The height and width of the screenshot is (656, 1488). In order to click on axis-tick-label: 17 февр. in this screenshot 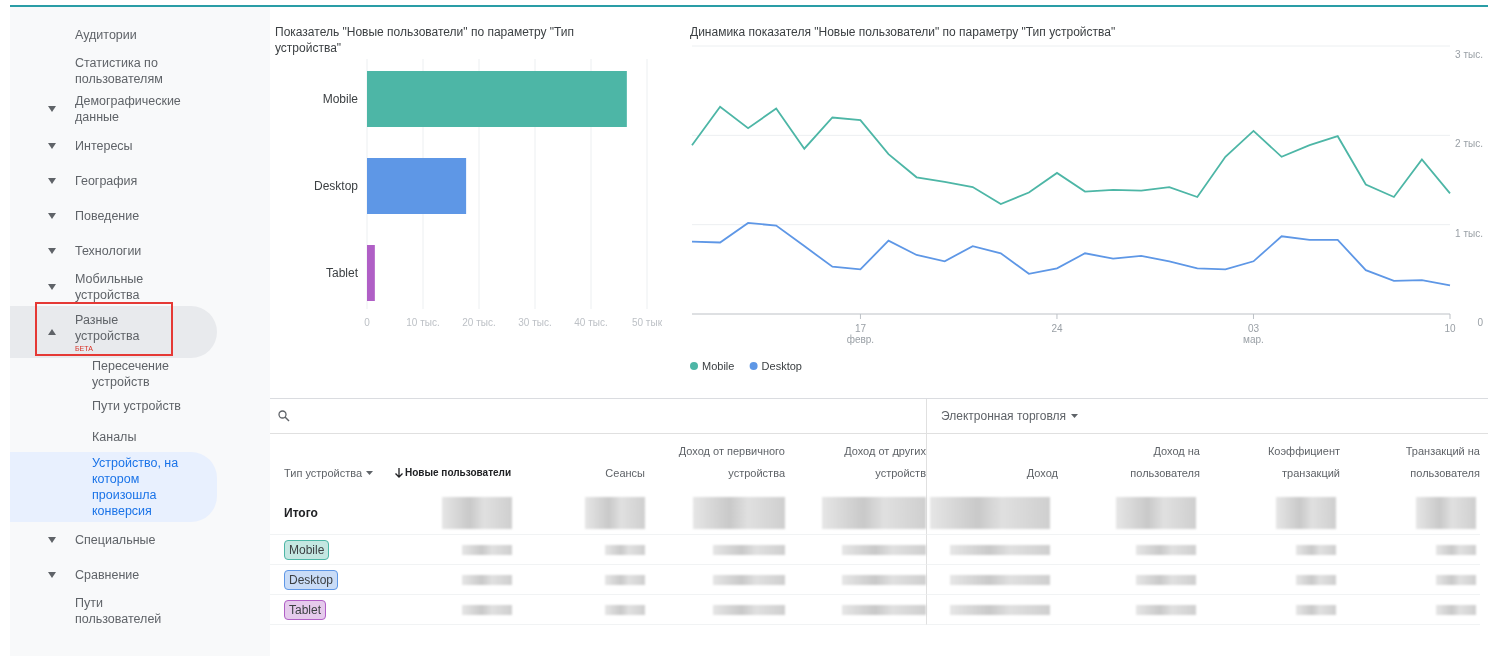, I will do `click(860, 334)`.